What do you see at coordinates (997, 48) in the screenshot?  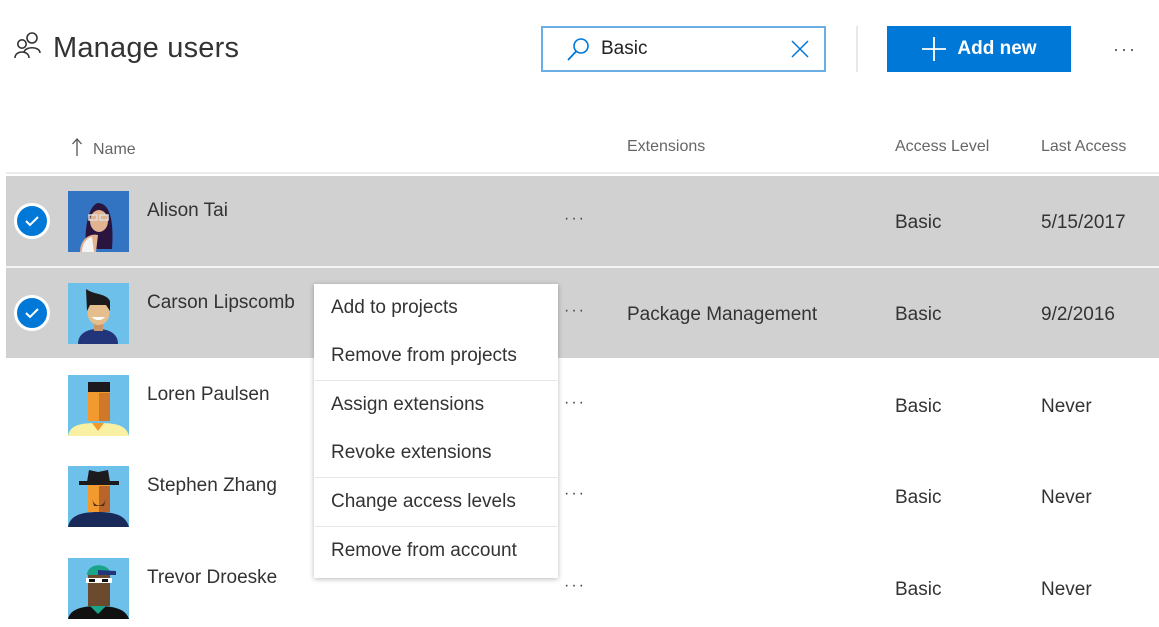 I see `add-new-label: Add new` at bounding box center [997, 48].